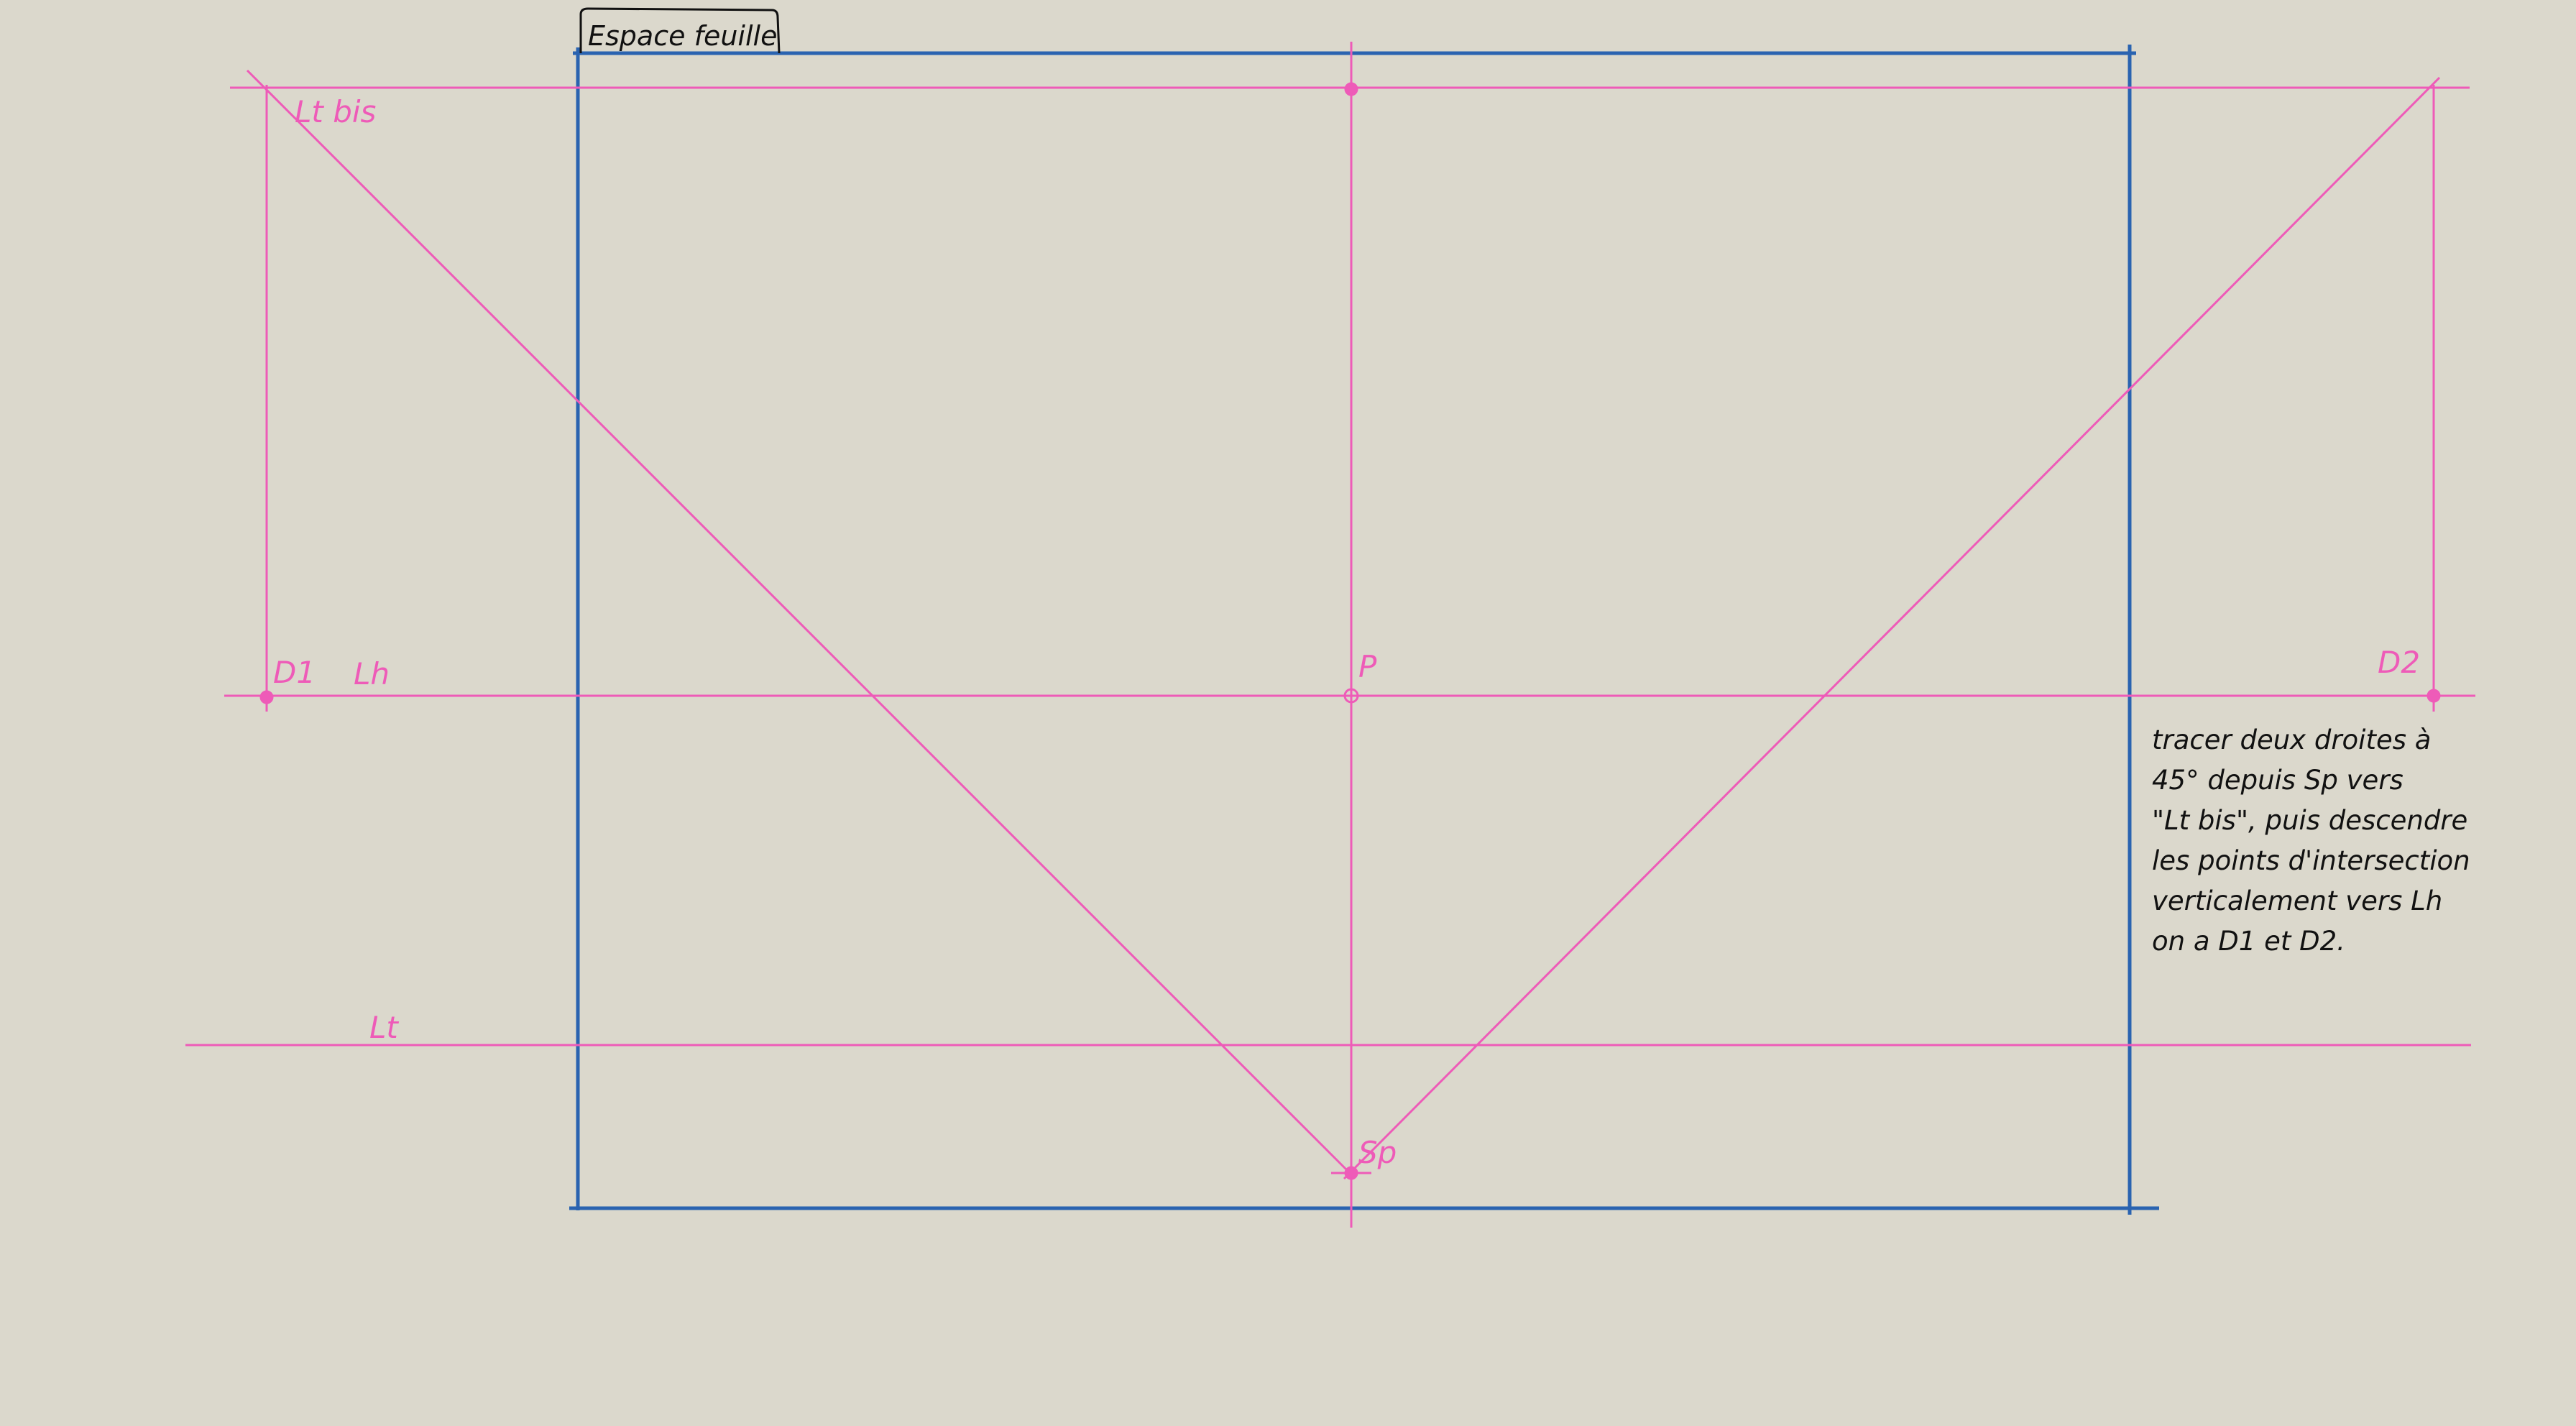 This screenshot has width=2576, height=1426. Describe the element at coordinates (266, 697) in the screenshot. I see `d1-point` at that location.